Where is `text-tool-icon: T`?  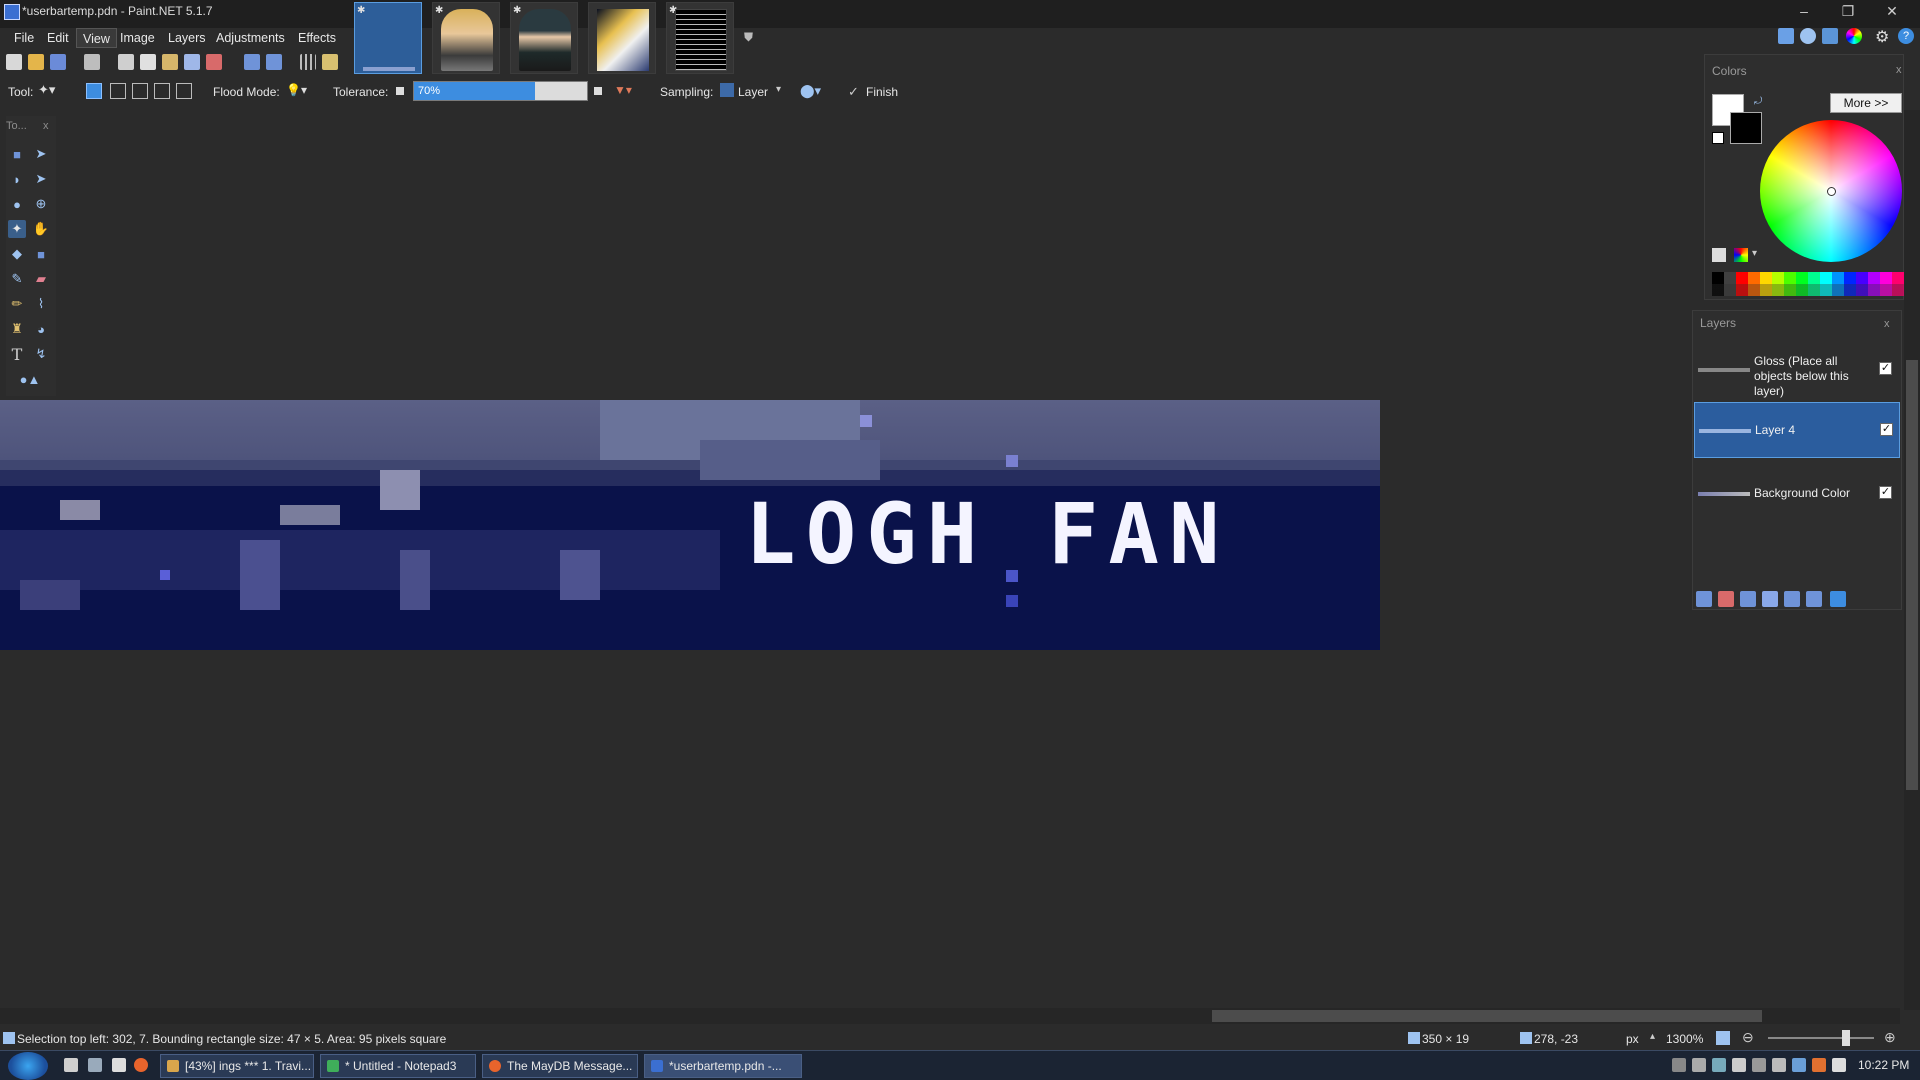
text-tool-icon: T is located at coordinates (17, 354).